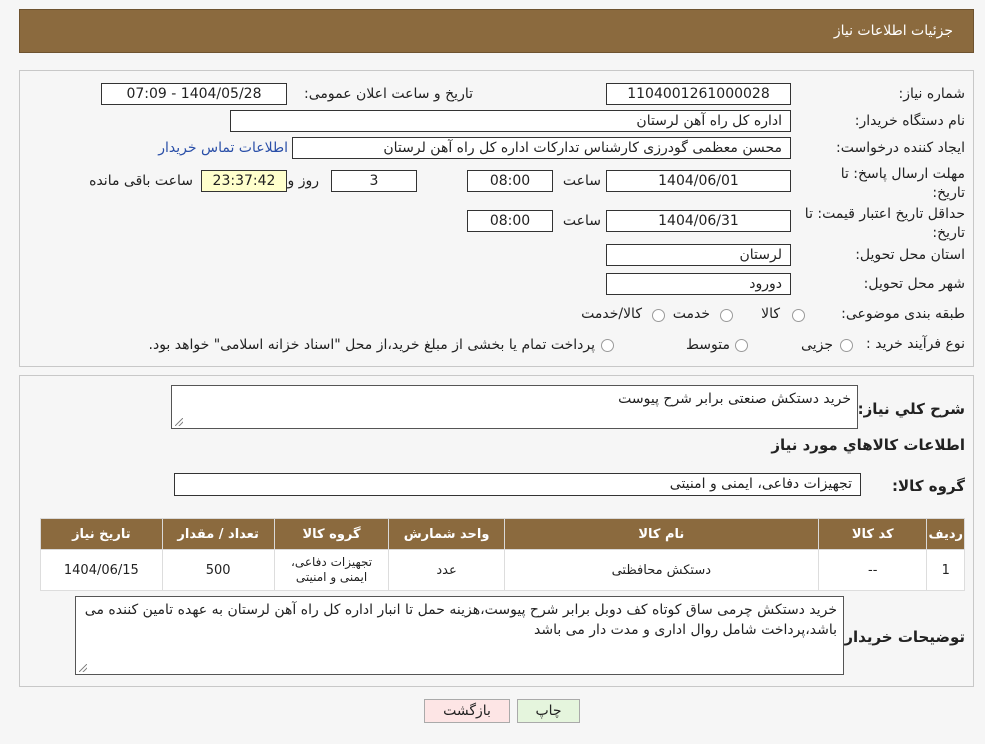 The height and width of the screenshot is (744, 985). Describe the element at coordinates (581, 221) in the screenshot. I see `validity-time-label: ساعت` at that location.